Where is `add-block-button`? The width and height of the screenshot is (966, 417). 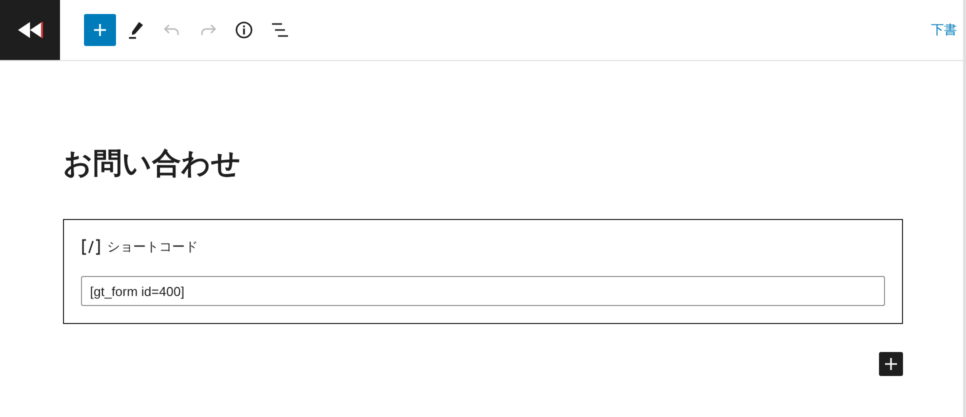 add-block-button is located at coordinates (891, 364).